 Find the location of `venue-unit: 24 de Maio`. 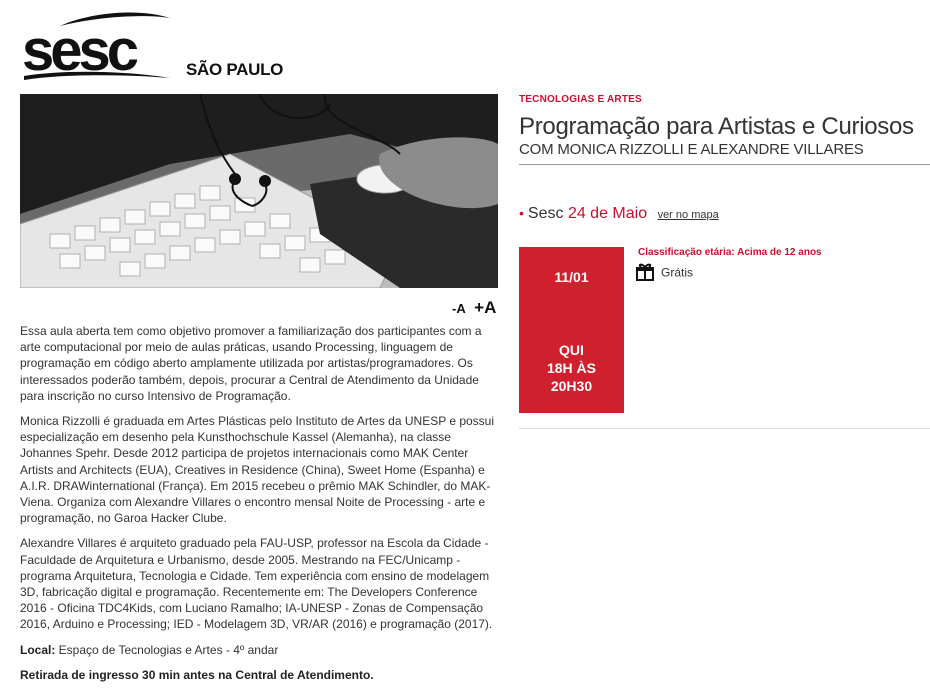

venue-unit: 24 de Maio is located at coordinates (607, 213).